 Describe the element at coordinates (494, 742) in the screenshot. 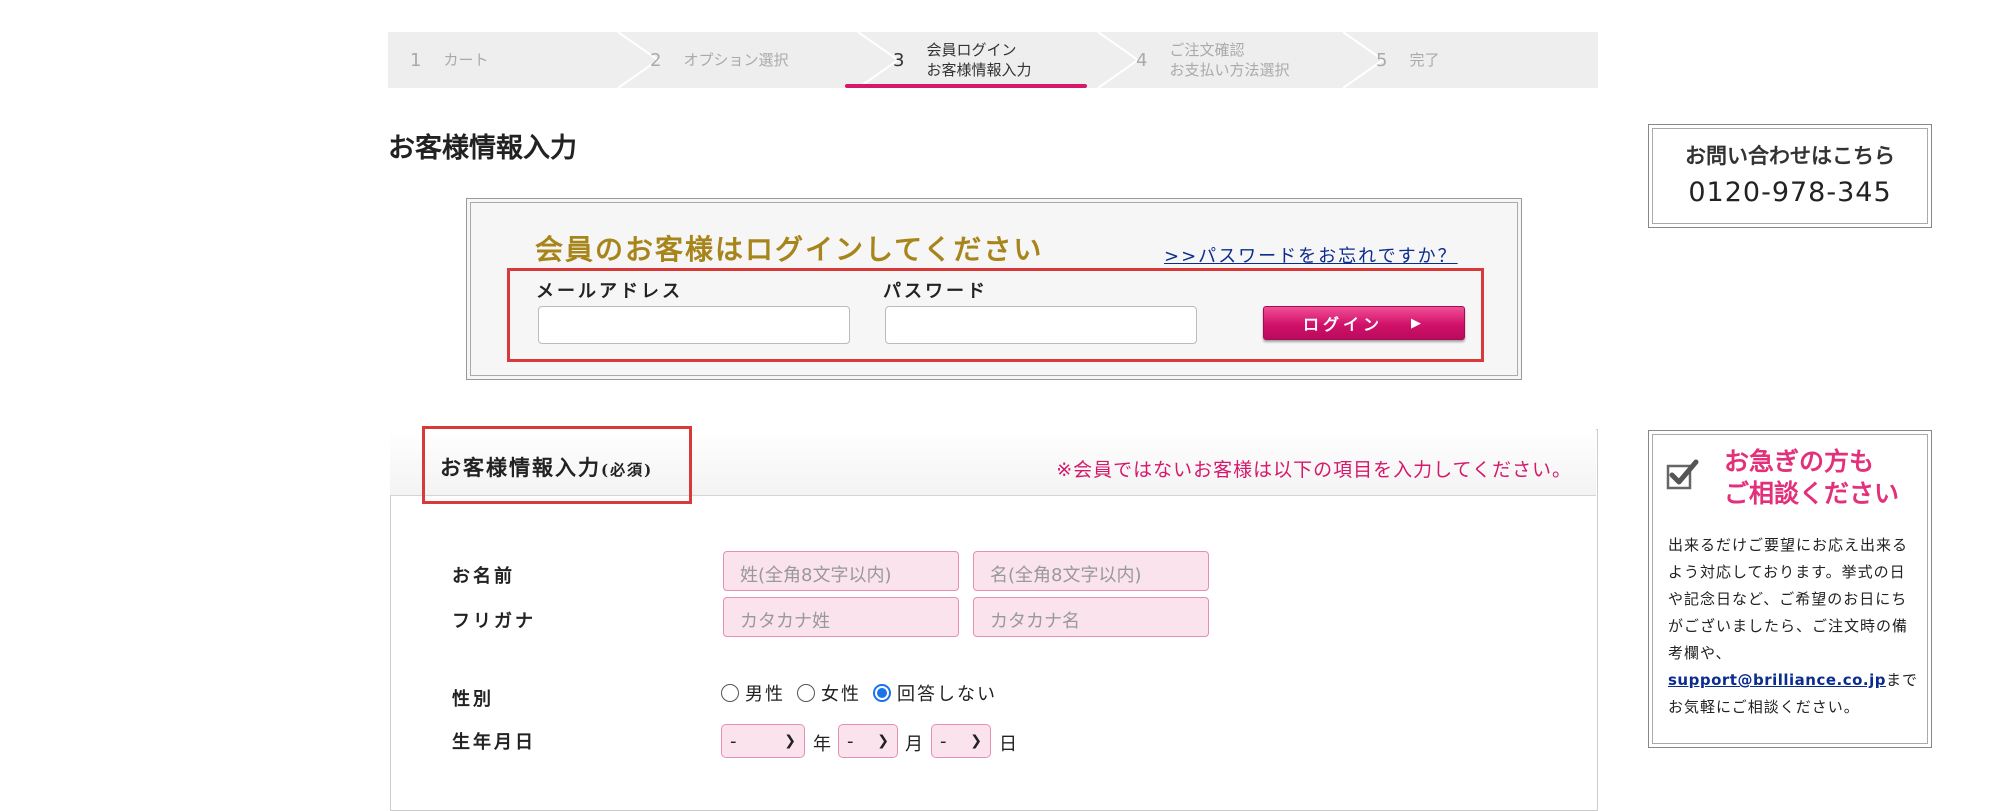

I see `birthday-label: 生年月日` at that location.